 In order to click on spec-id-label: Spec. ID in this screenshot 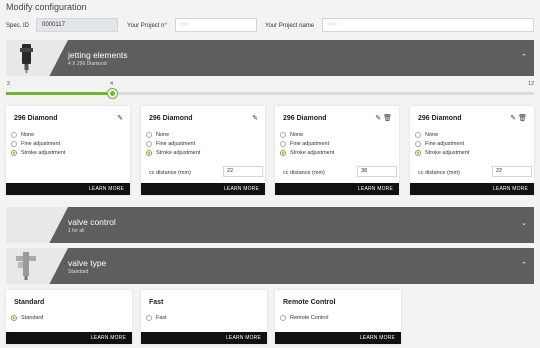, I will do `click(18, 26)`.